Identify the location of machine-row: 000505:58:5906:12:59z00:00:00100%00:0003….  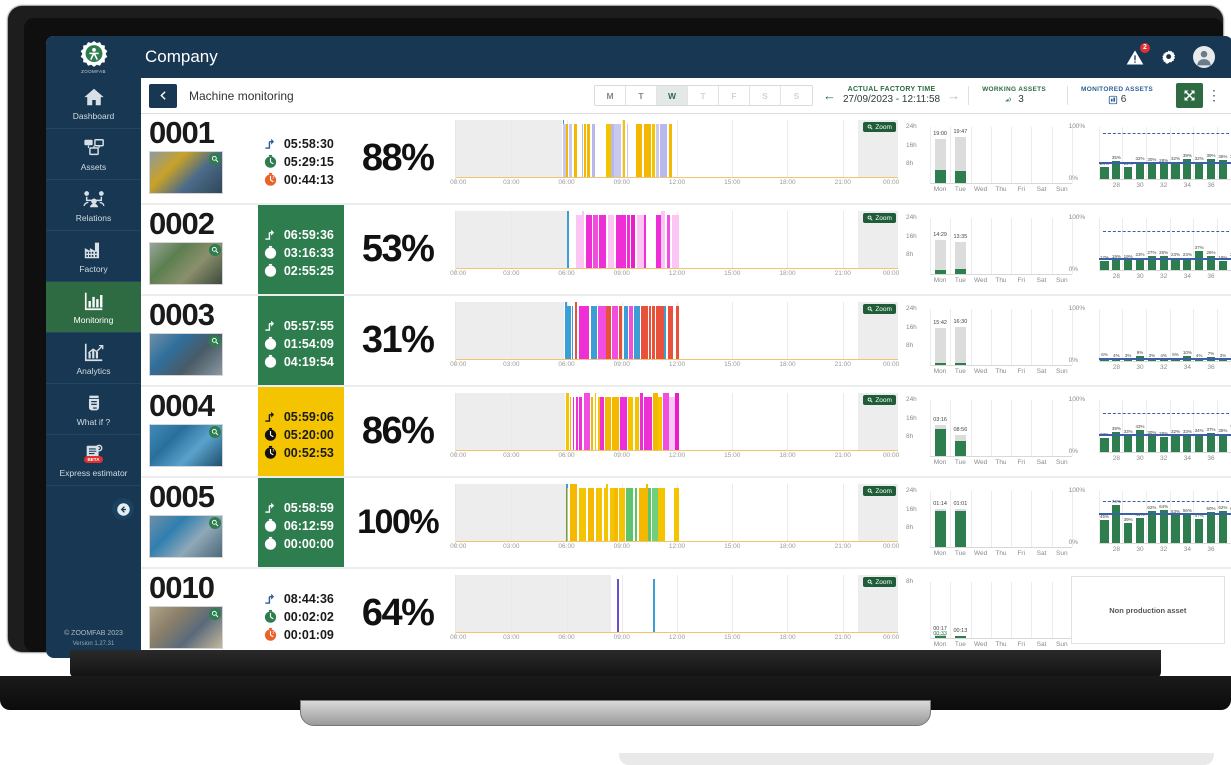
(686, 522).